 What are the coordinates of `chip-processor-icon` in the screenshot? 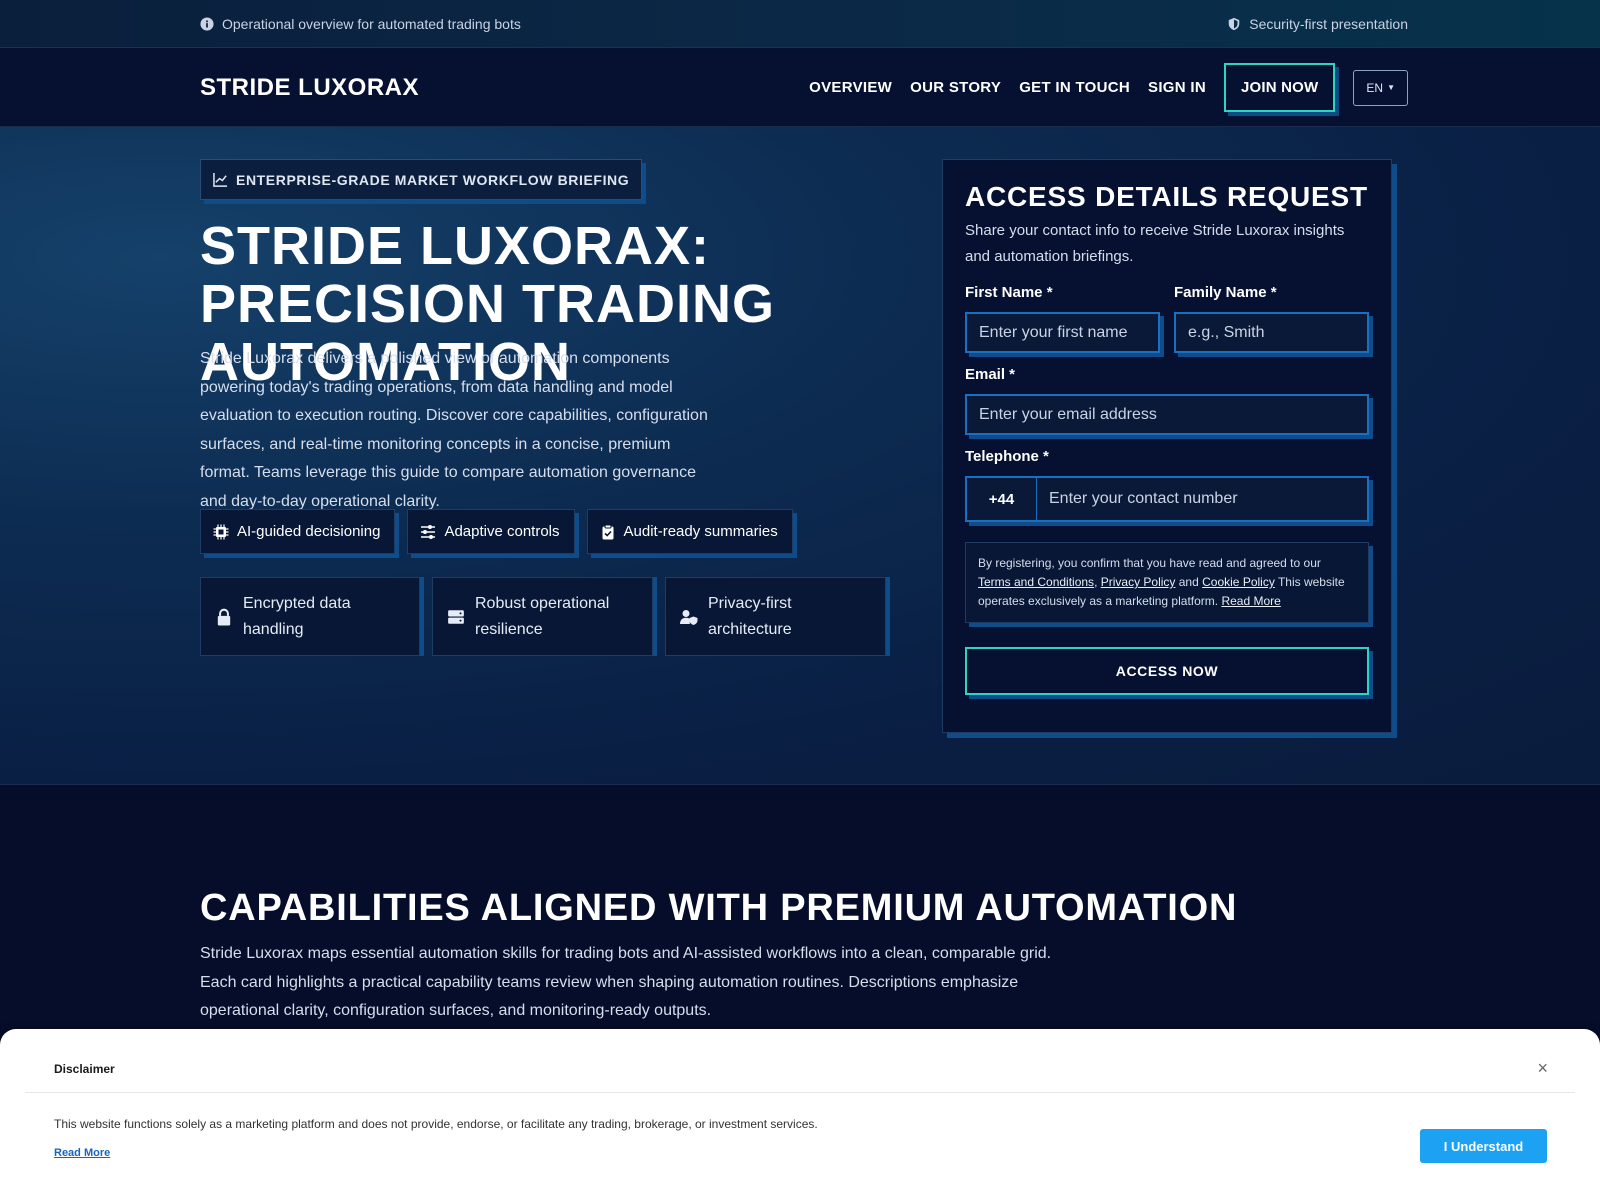 It's located at (221, 531).